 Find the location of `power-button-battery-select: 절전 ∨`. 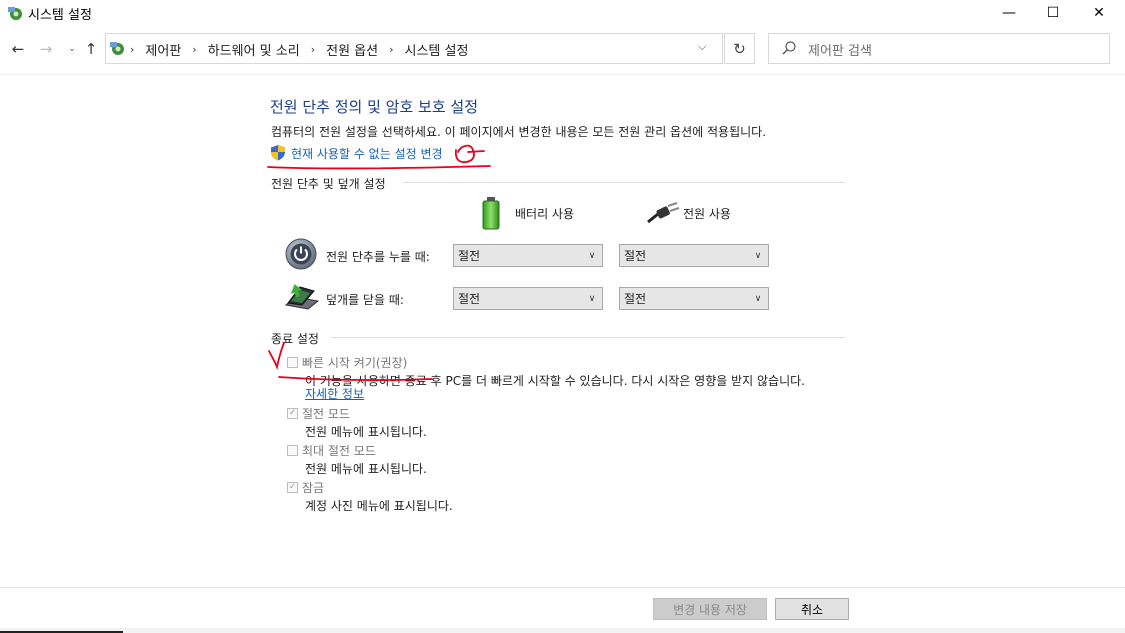

power-button-battery-select: 절전 ∨ is located at coordinates (528, 255).